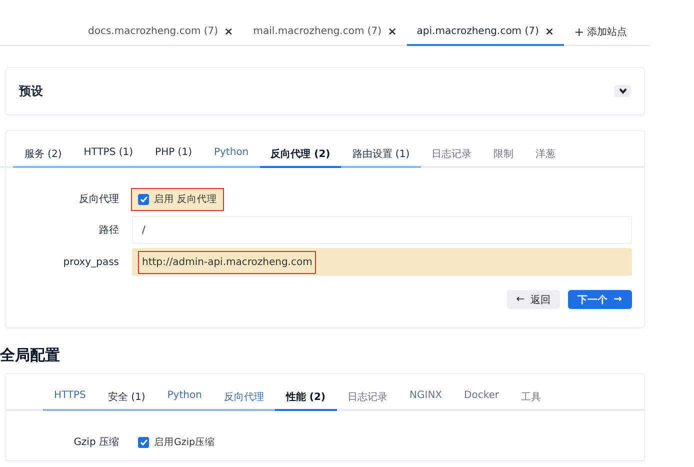  What do you see at coordinates (177, 442) in the screenshot?
I see `checkbox-option: 启用Gzip压缩` at bounding box center [177, 442].